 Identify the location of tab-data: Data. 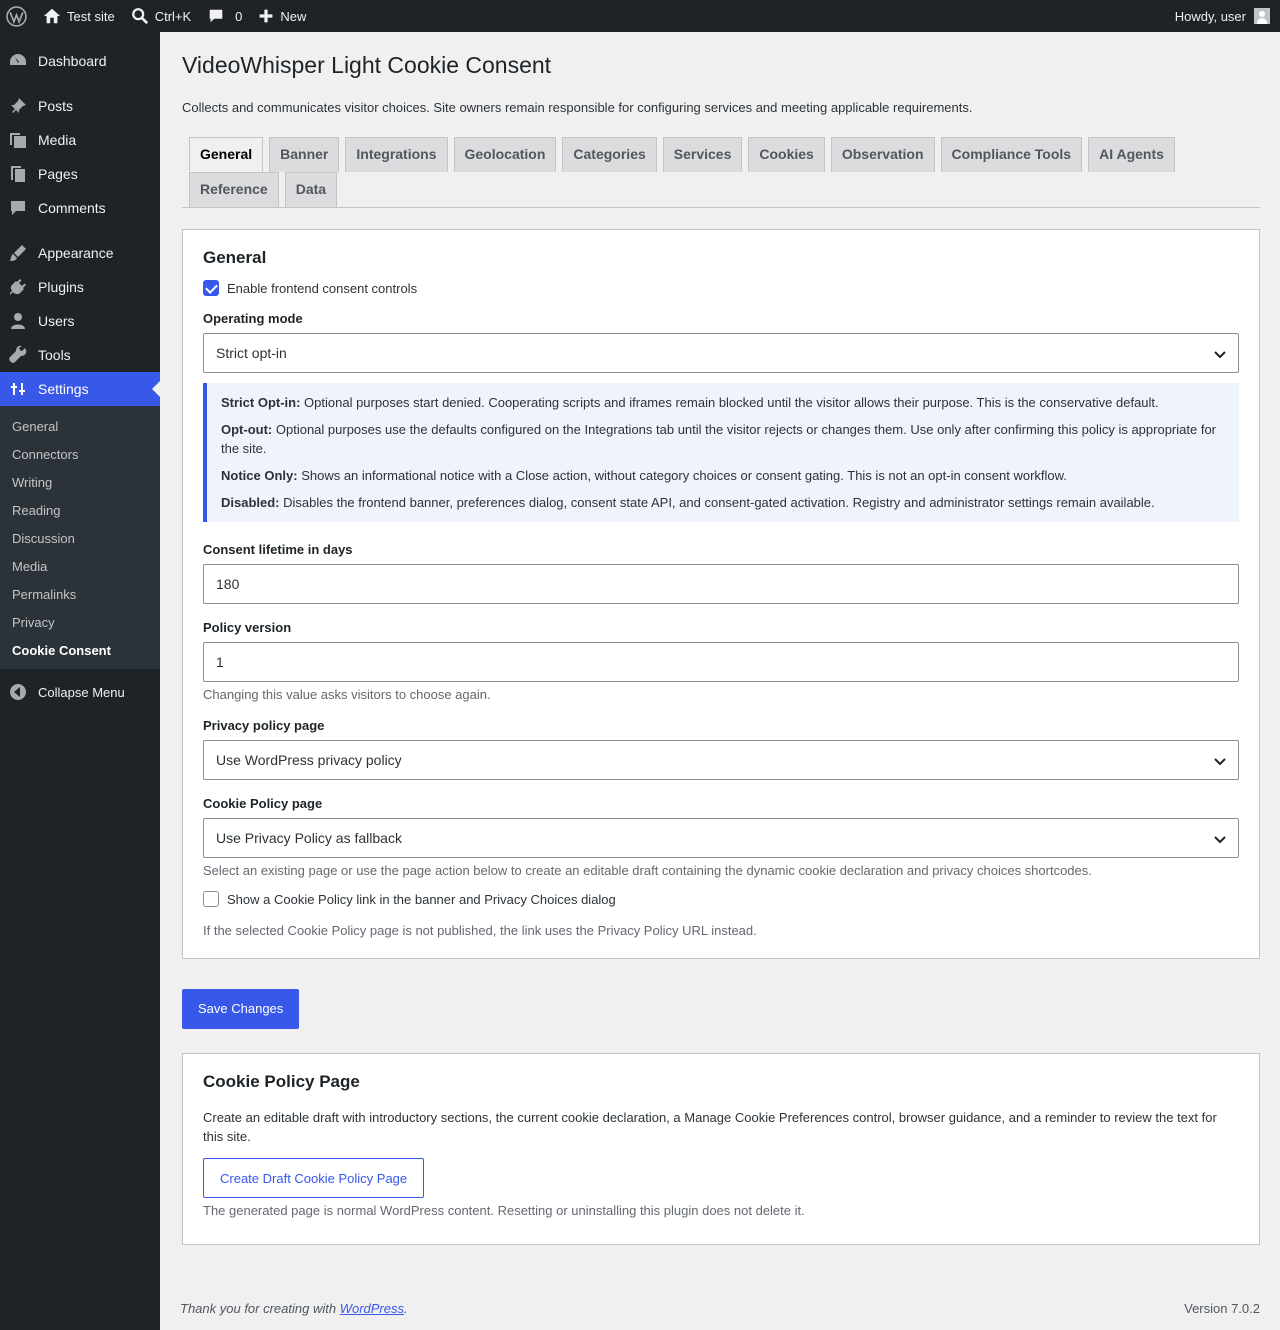
(311, 189).